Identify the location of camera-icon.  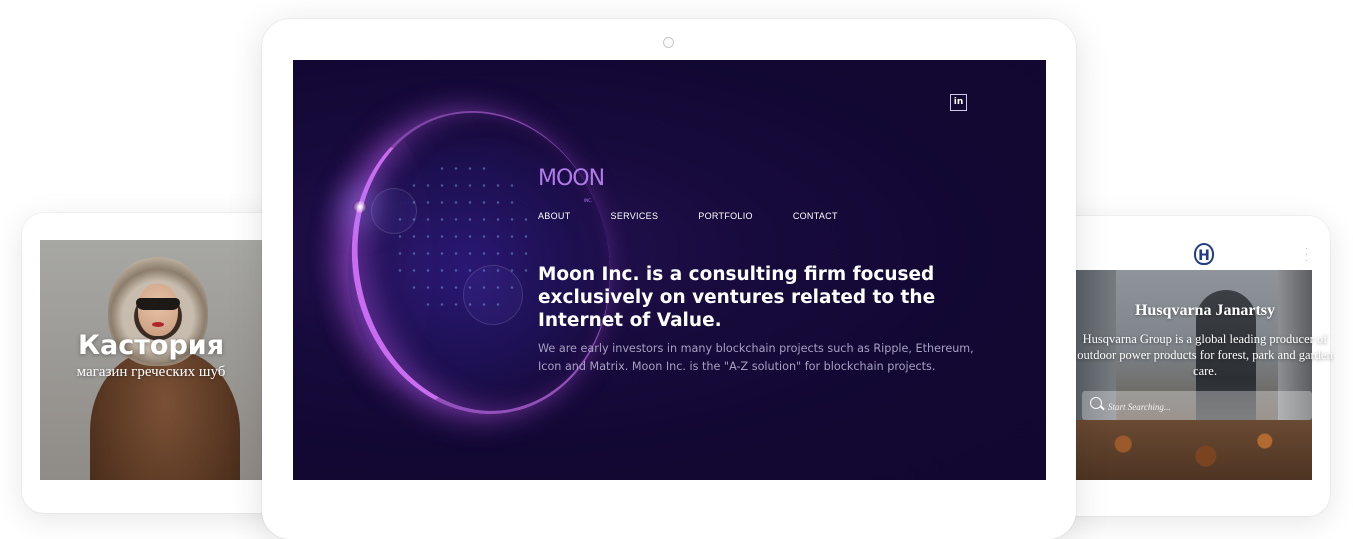
(668, 42).